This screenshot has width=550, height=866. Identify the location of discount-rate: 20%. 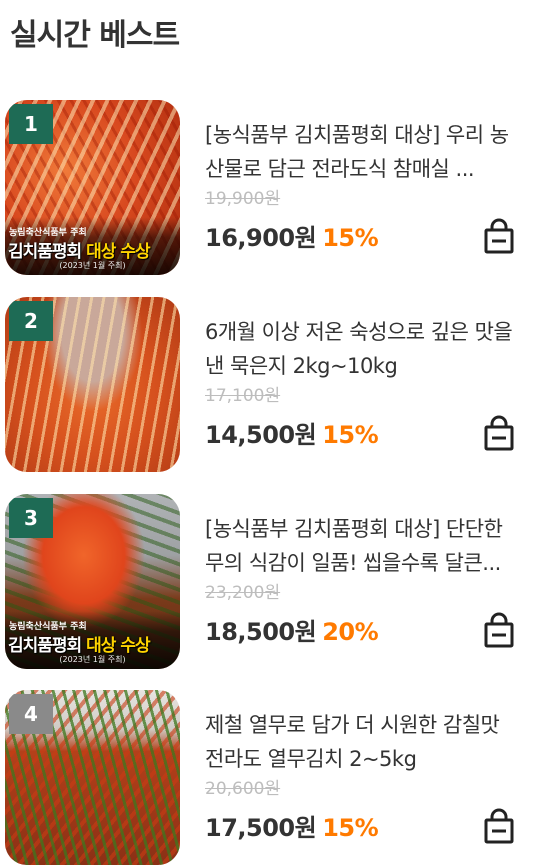
(350, 632).